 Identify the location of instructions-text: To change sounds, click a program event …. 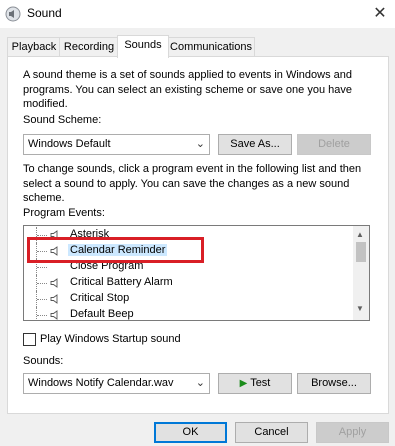
(192, 183).